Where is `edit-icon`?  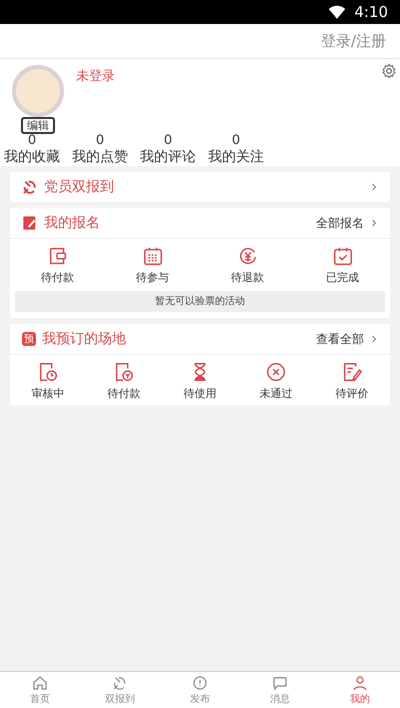 edit-icon is located at coordinates (30, 223).